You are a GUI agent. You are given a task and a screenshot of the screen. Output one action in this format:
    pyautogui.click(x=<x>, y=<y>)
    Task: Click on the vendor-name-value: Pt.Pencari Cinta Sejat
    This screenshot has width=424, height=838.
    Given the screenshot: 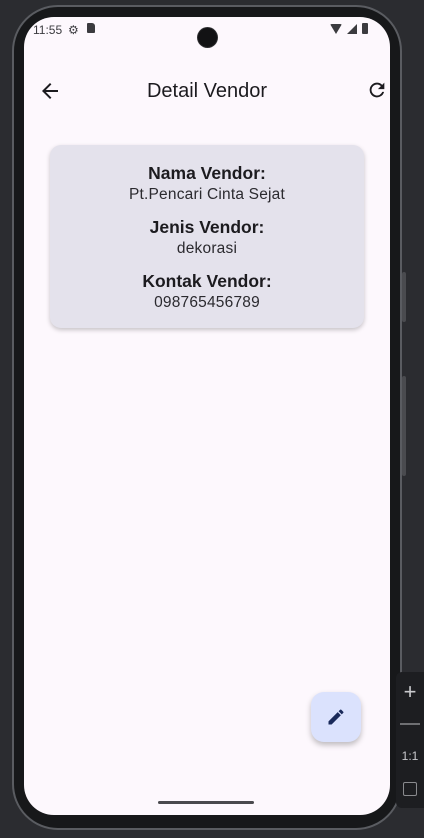 What is the action you would take?
    pyautogui.click(x=207, y=194)
    